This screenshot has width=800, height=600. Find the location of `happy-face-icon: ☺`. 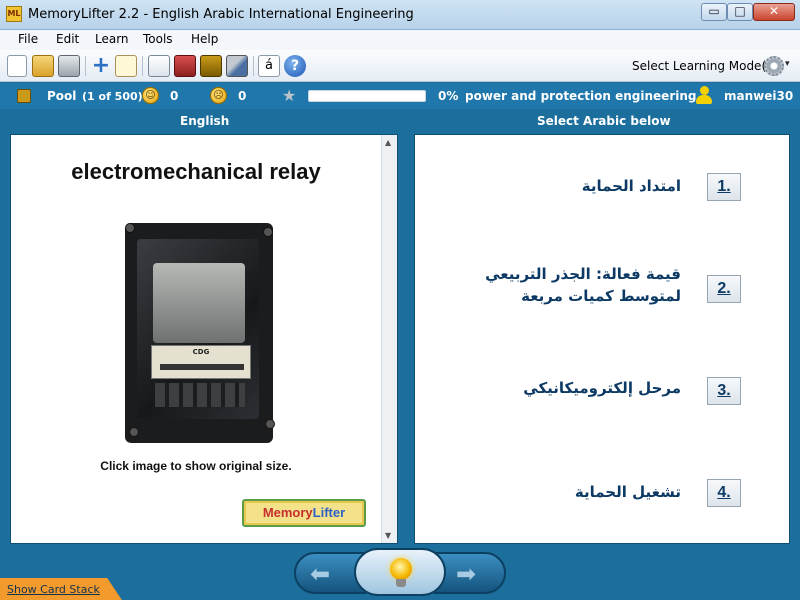

happy-face-icon: ☺ is located at coordinates (150, 95).